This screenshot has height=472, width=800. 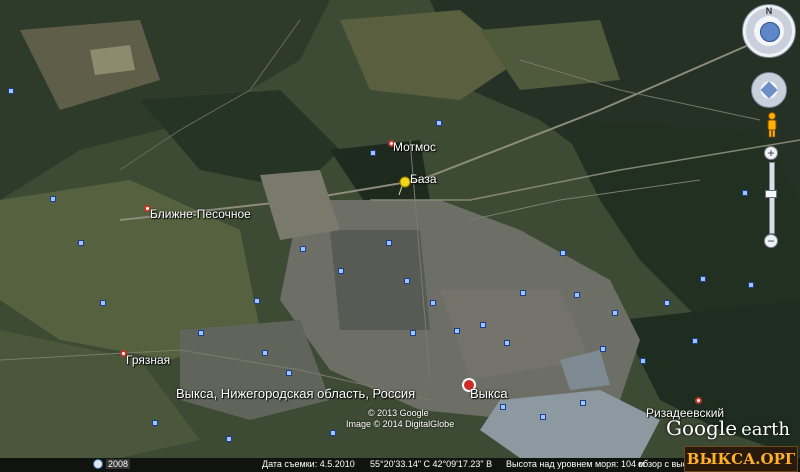 I want to click on site-watermark: ВЫКСА.ОРГ, so click(x=741, y=459).